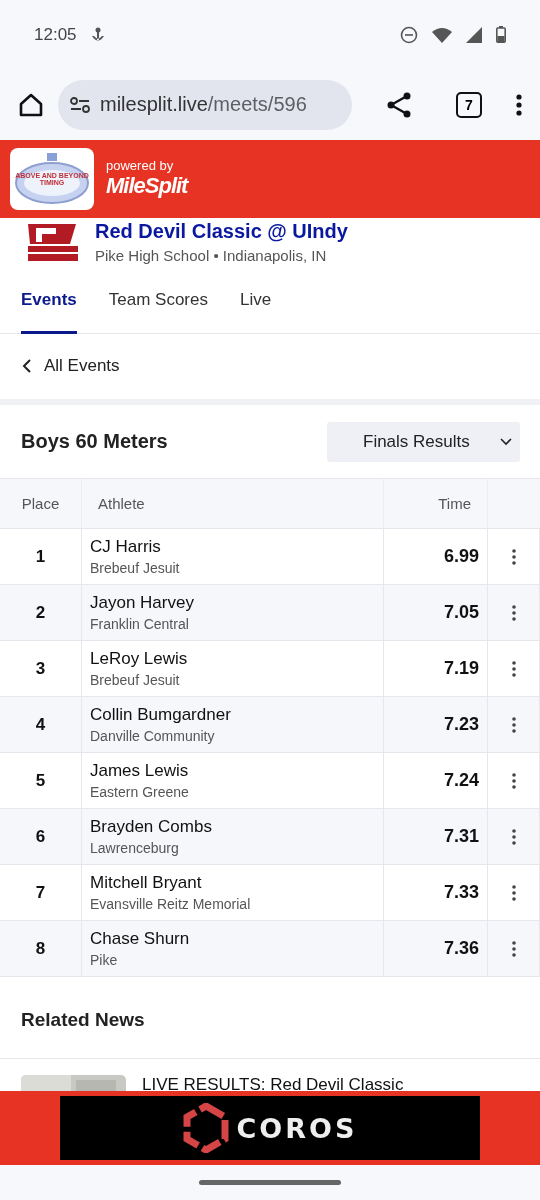  Describe the element at coordinates (140, 939) in the screenshot. I see `athlete-name: Chase Shurn` at that location.